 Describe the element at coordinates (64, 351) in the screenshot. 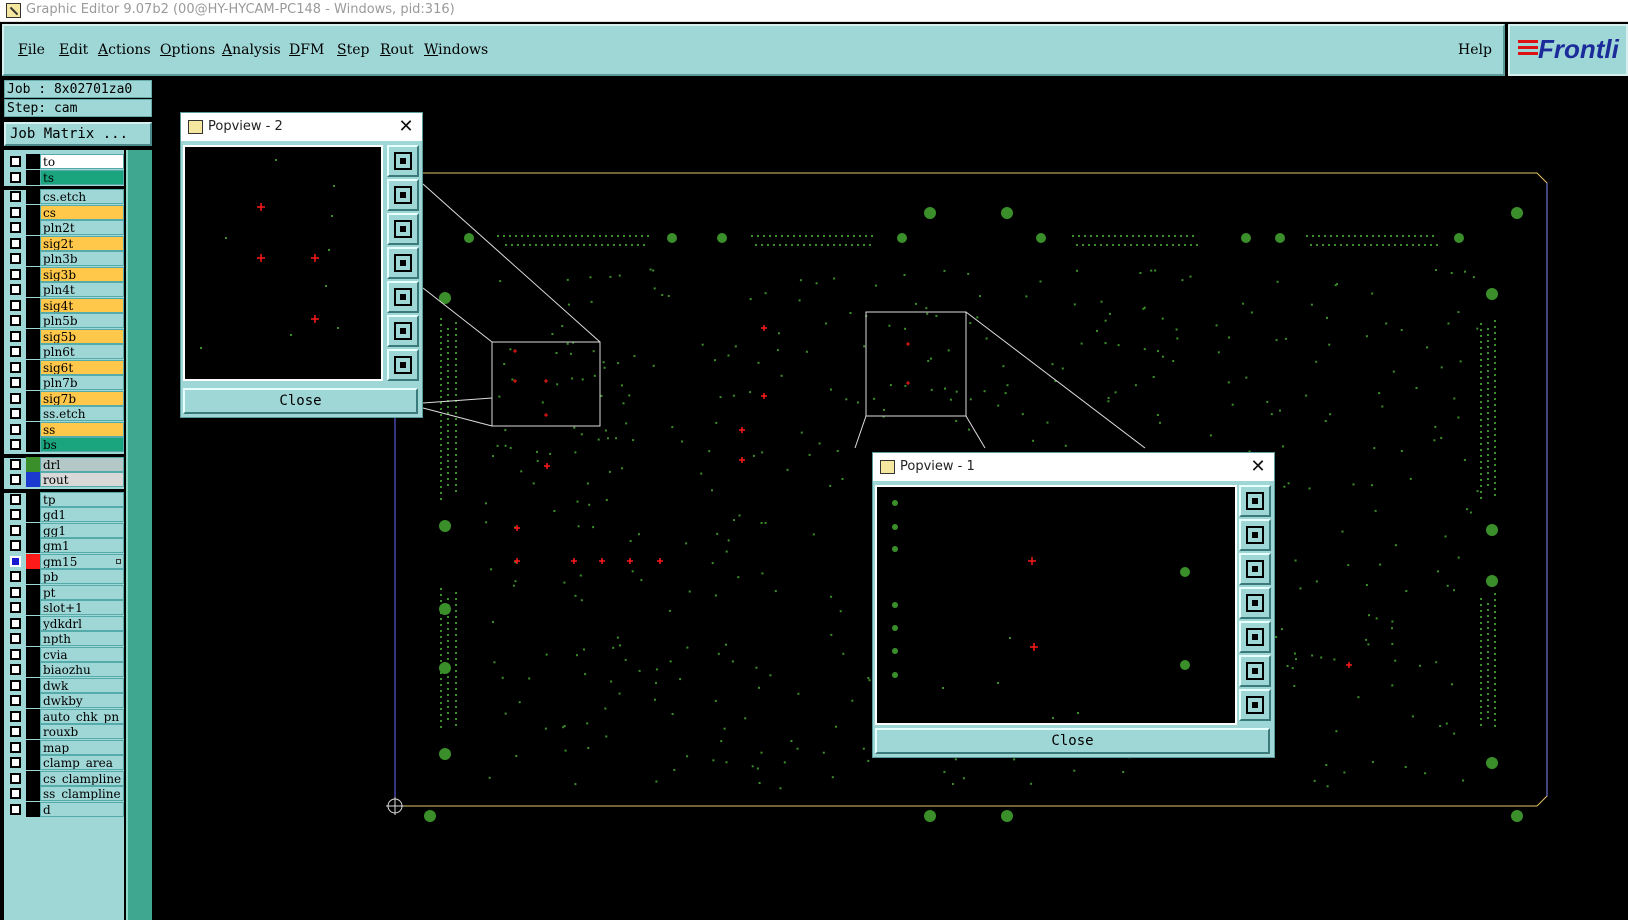

I see `layer-row-pln6t: pln6t` at that location.